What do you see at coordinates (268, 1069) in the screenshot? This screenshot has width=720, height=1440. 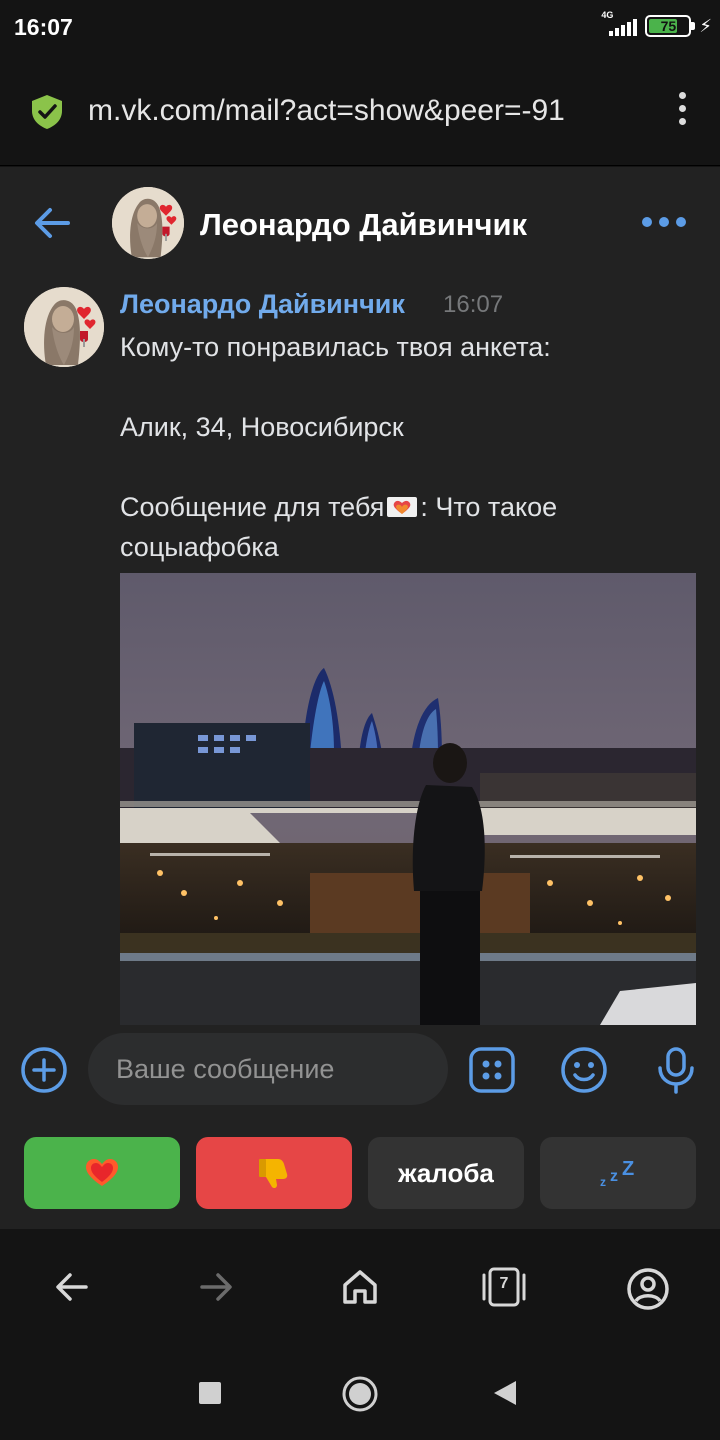 I see `message-input` at bounding box center [268, 1069].